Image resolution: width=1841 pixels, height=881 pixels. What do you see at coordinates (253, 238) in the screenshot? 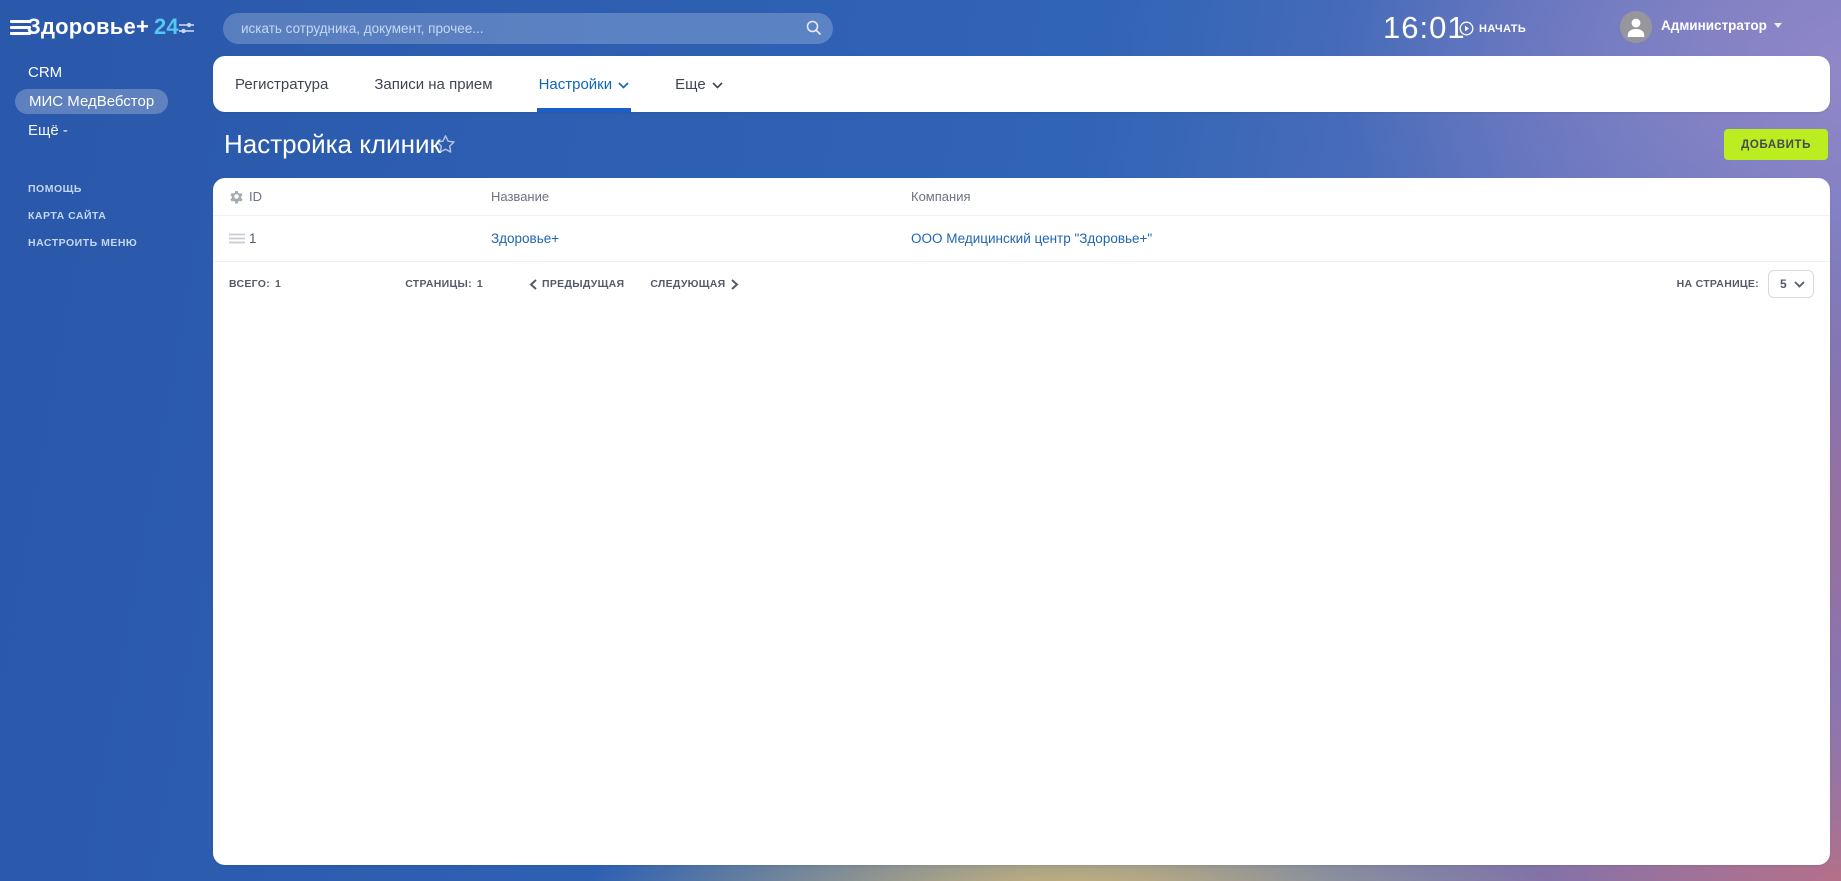
I see `cell-id: 1` at bounding box center [253, 238].